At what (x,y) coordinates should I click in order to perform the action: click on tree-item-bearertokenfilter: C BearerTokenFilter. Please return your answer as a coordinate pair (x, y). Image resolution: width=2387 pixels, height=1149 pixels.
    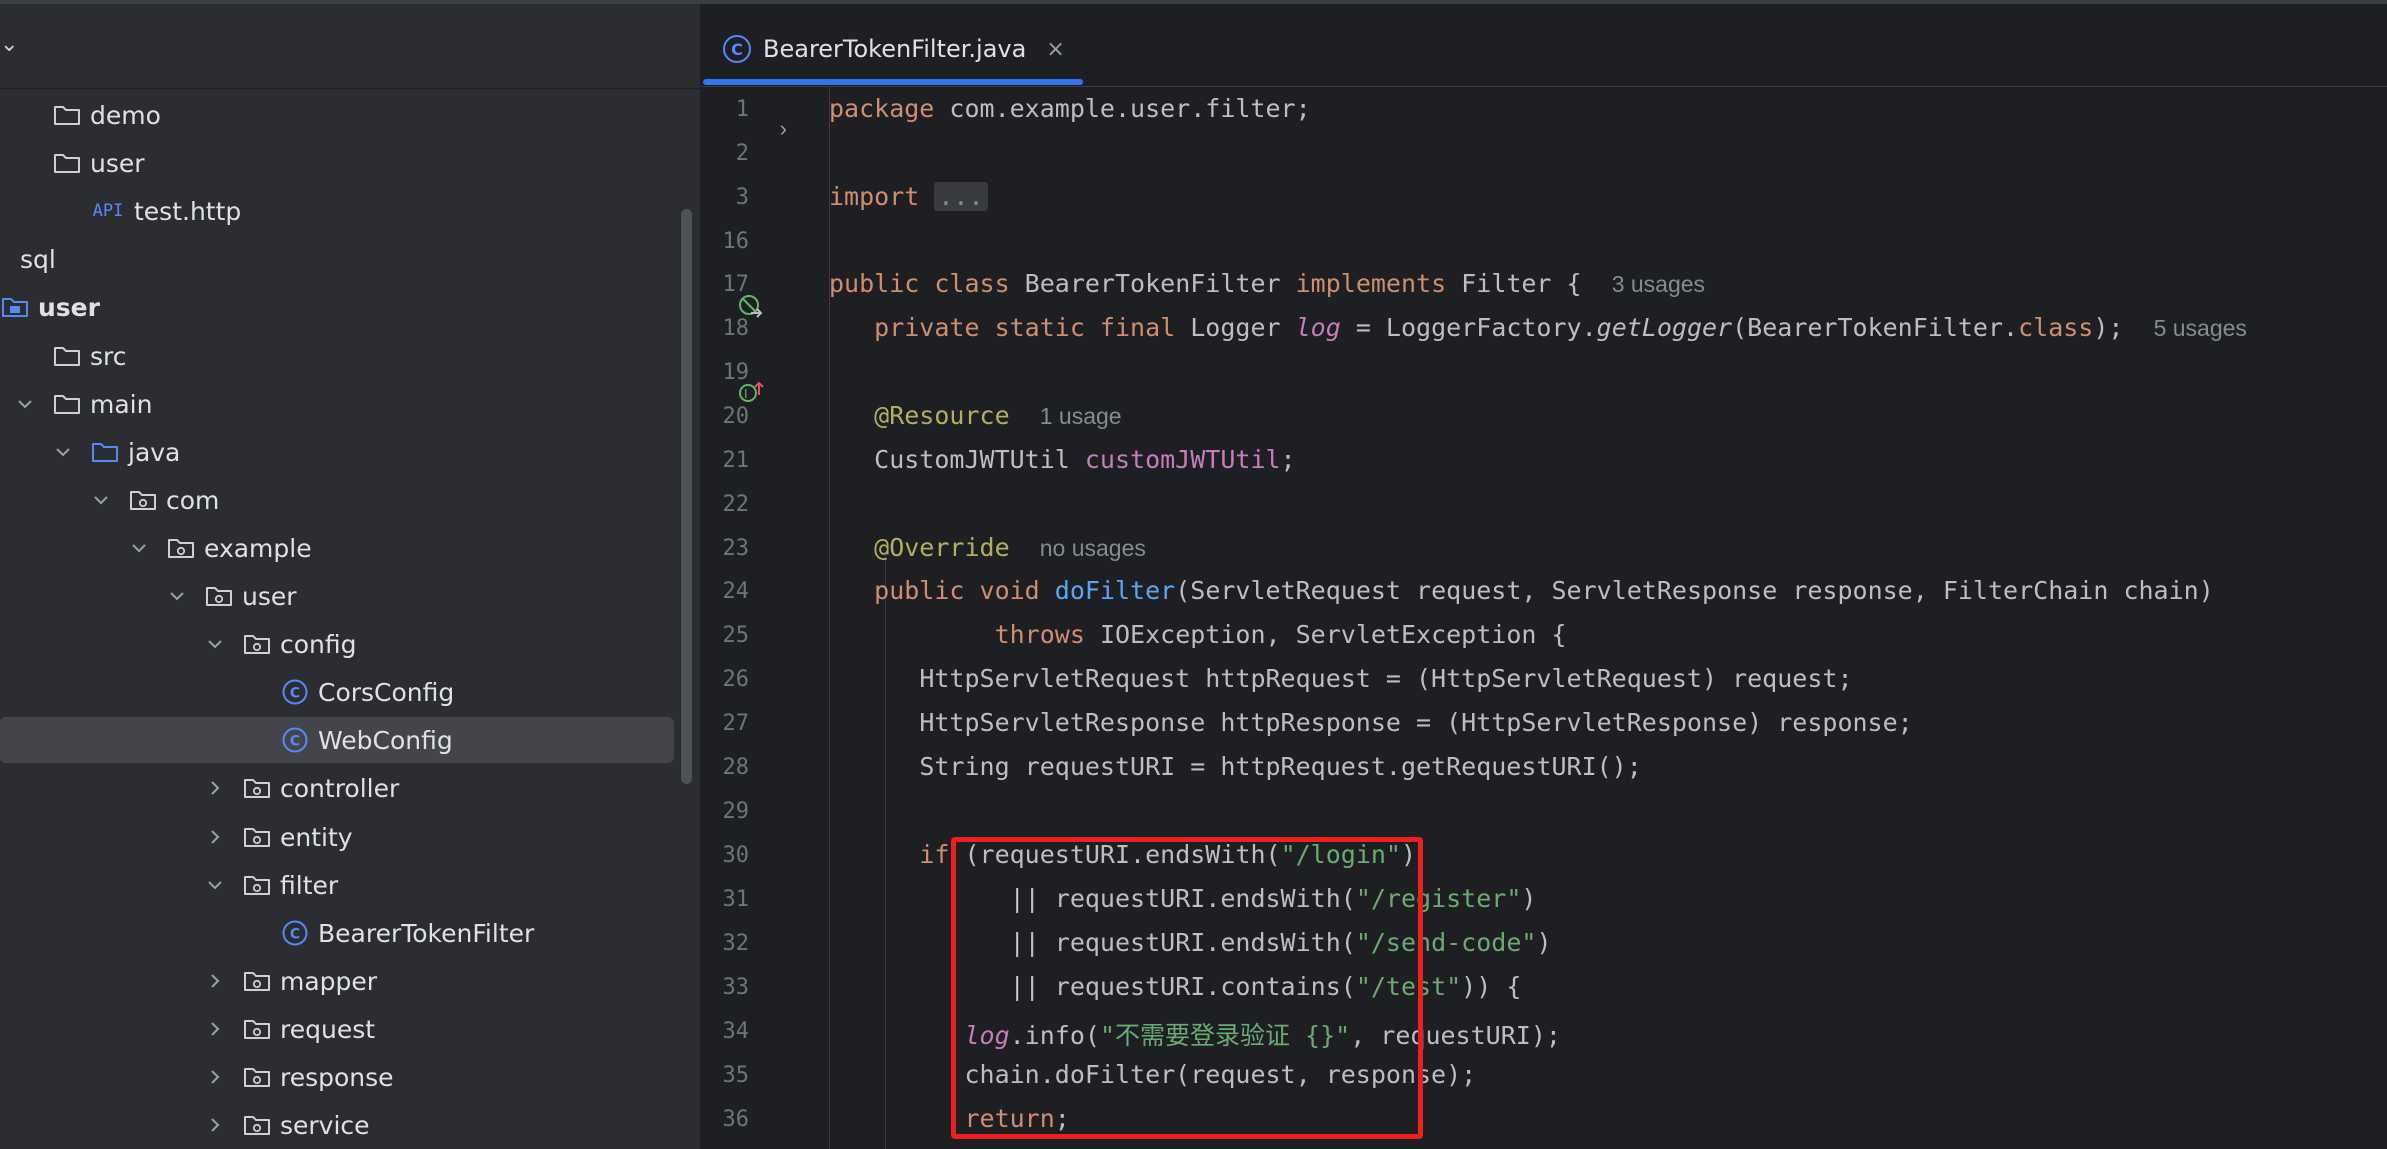
    Looking at the image, I should click on (337, 933).